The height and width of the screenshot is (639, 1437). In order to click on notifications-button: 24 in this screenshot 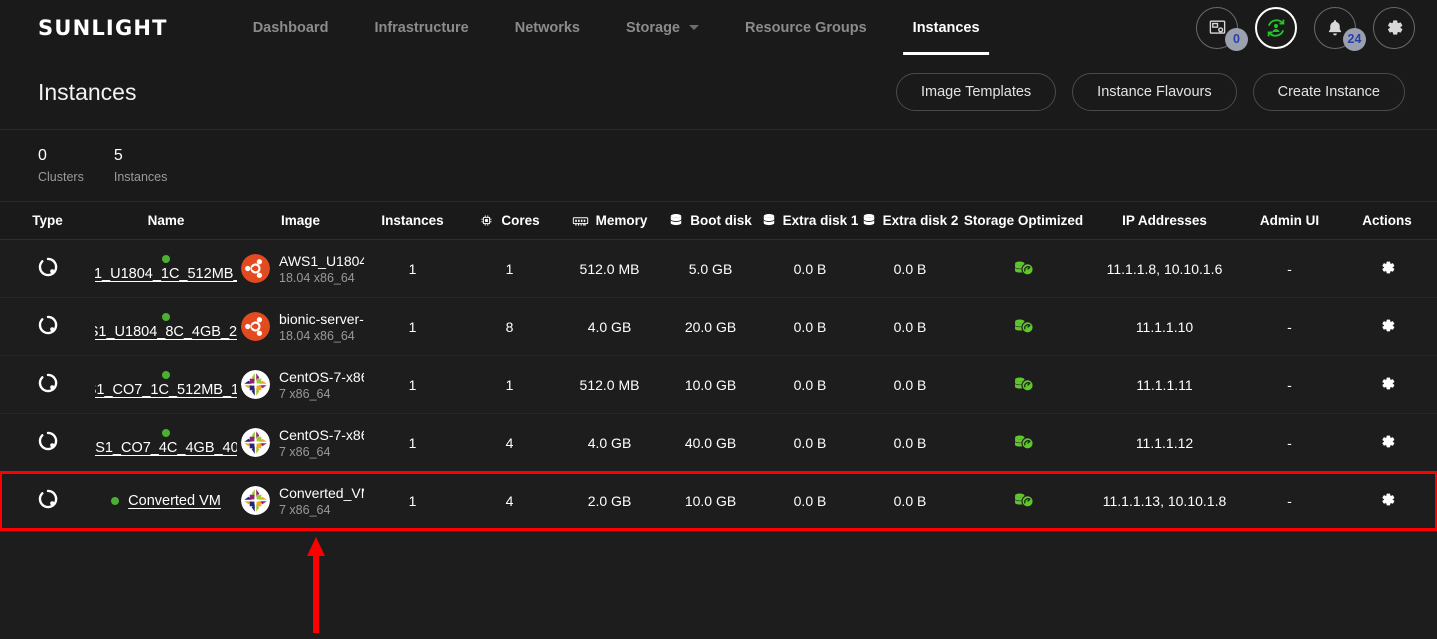, I will do `click(1340, 28)`.